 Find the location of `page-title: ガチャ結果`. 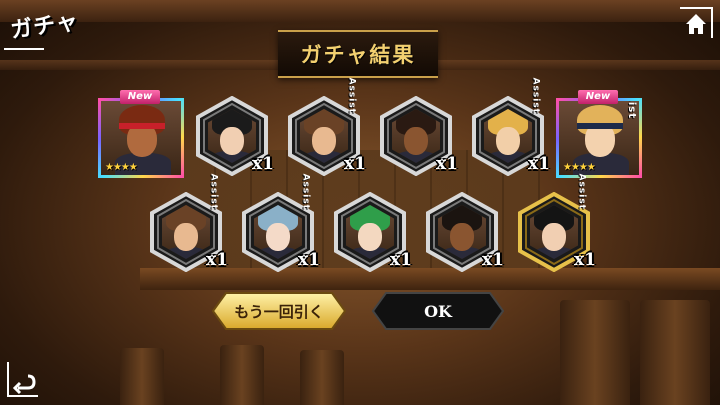

page-title: ガチャ結果 is located at coordinates (358, 54).